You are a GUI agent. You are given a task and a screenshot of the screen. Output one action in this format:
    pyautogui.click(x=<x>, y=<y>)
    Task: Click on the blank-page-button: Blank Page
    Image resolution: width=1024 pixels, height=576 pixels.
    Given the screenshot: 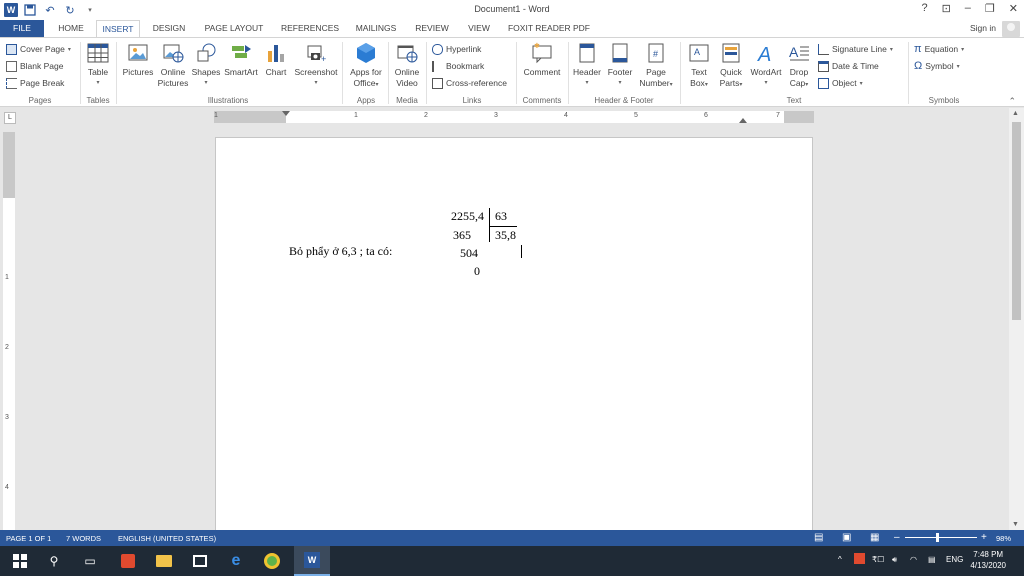 What is the action you would take?
    pyautogui.click(x=34, y=66)
    